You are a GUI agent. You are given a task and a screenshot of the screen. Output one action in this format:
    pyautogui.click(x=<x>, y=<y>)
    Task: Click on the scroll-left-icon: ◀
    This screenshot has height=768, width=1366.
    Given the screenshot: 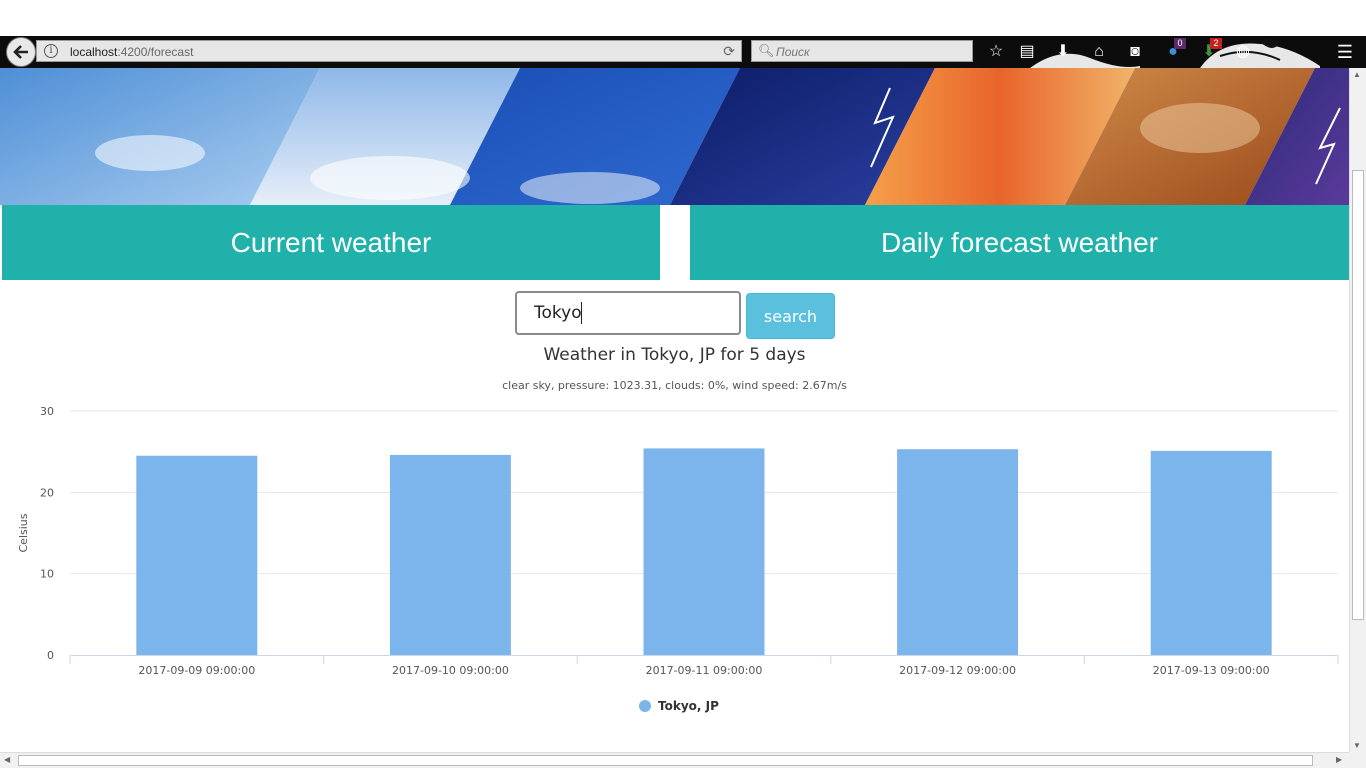 What is the action you would take?
    pyautogui.click(x=7, y=759)
    